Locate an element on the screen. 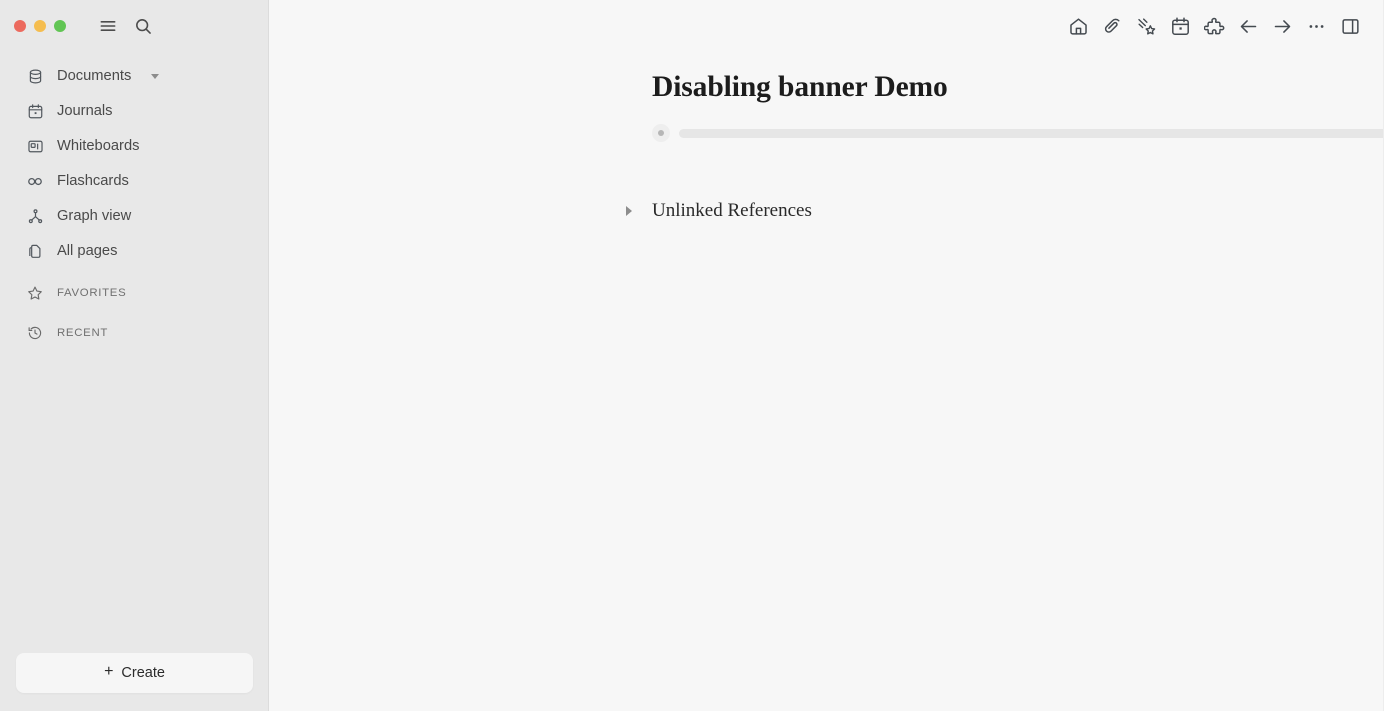  sidebar-section-label: FAVORITES is located at coordinates (92, 292).